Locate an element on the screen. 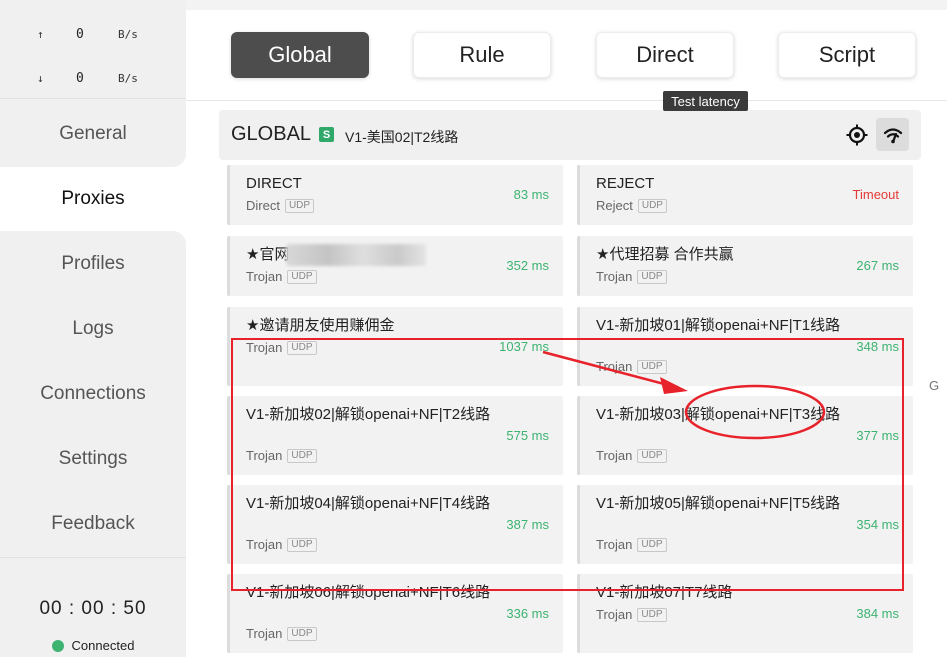 This screenshot has width=947, height=657. sidebar-item-general: General is located at coordinates (93, 134).